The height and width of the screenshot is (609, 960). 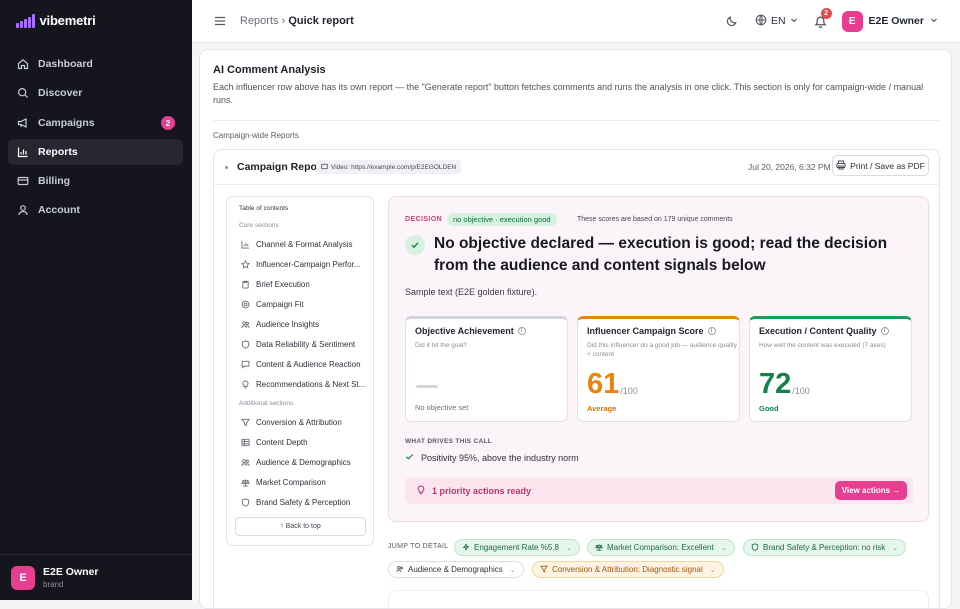 I want to click on sidebar-item-label: Account, so click(x=59, y=210).